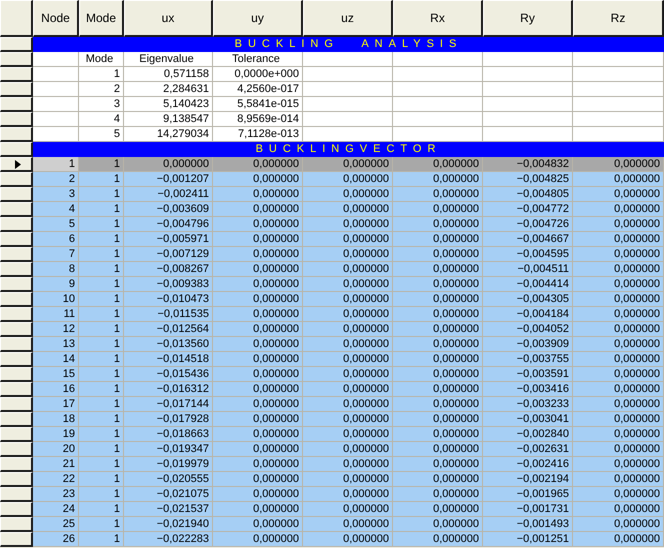 The image size is (664, 548). What do you see at coordinates (56, 179) in the screenshot?
I see `table-cell: 2` at bounding box center [56, 179].